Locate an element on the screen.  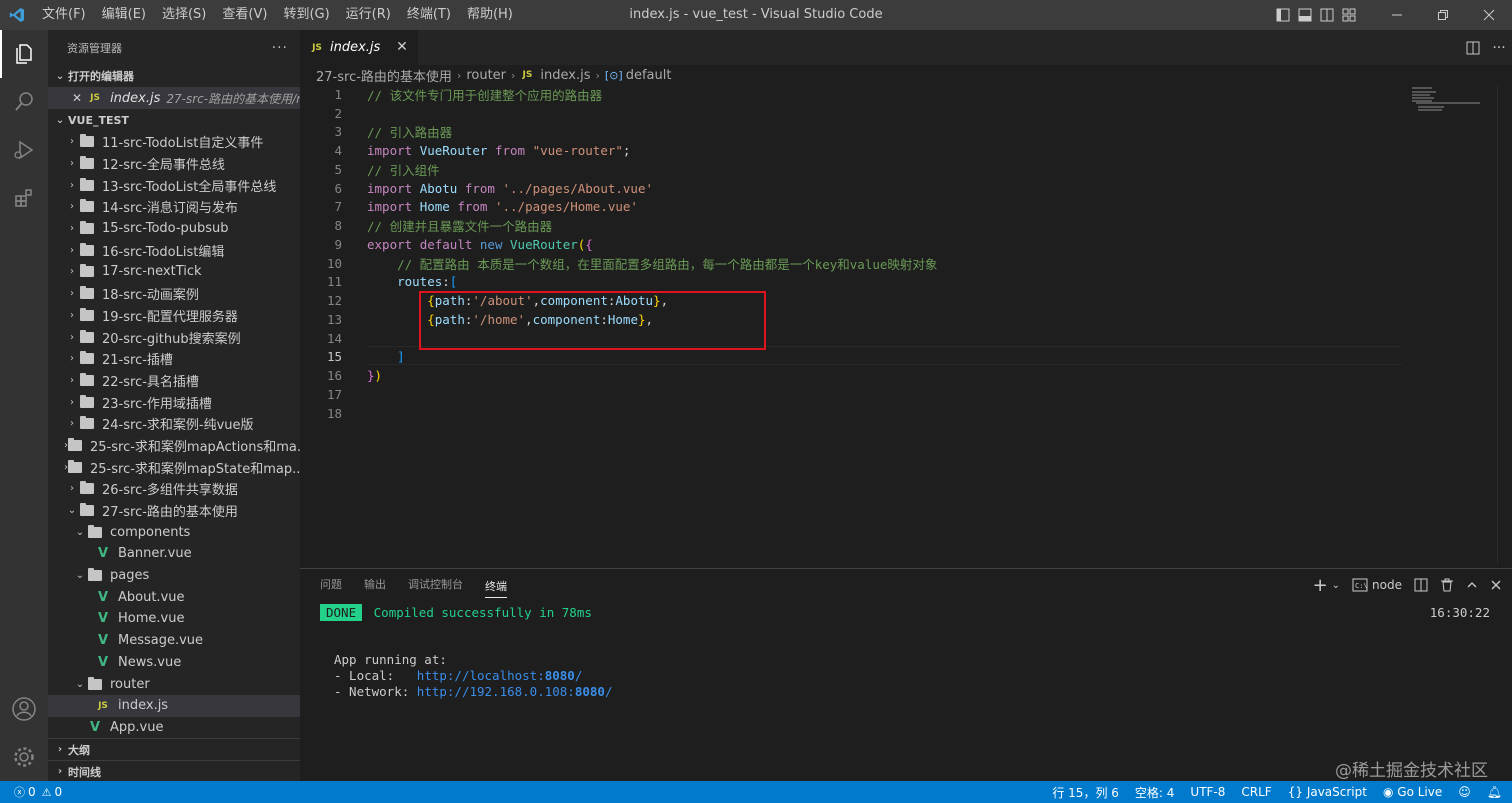
customize-layout-icon is located at coordinates (1349, 15).